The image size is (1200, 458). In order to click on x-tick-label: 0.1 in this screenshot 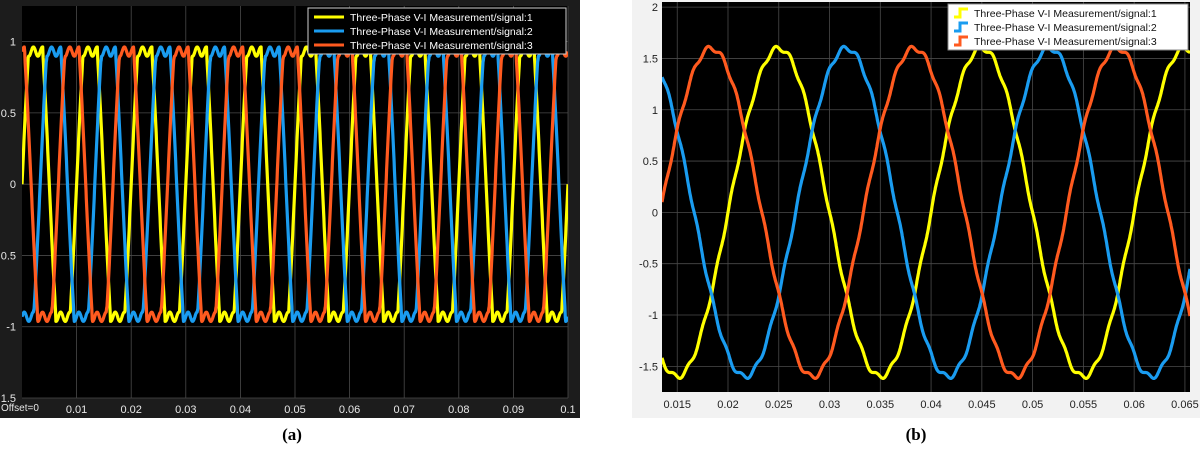, I will do `click(567, 410)`.